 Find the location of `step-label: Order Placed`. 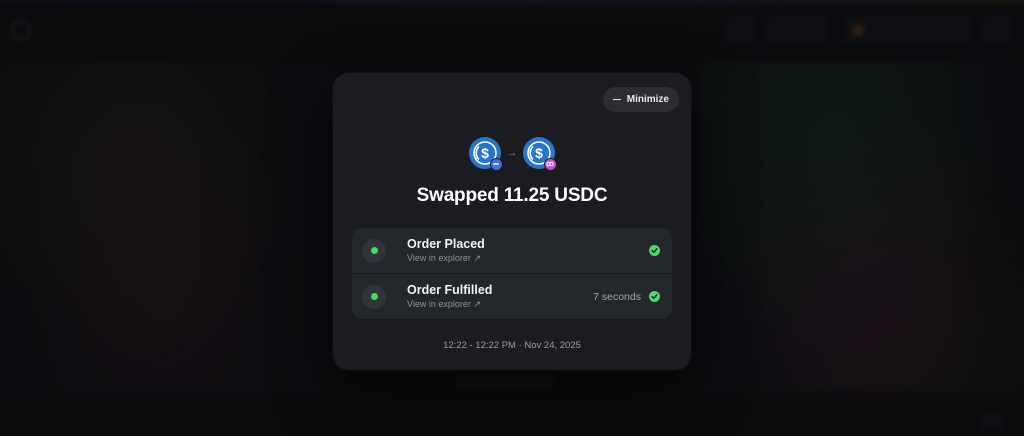

step-label: Order Placed is located at coordinates (446, 244).